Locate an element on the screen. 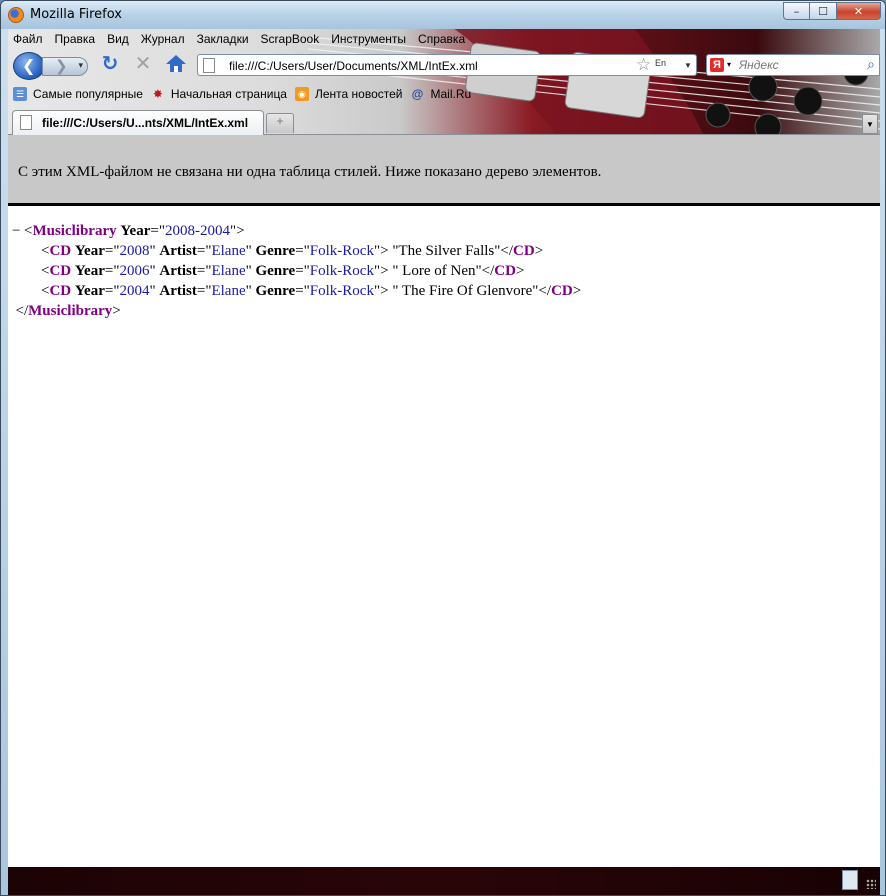  attr-value: 2008 is located at coordinates (134, 251).